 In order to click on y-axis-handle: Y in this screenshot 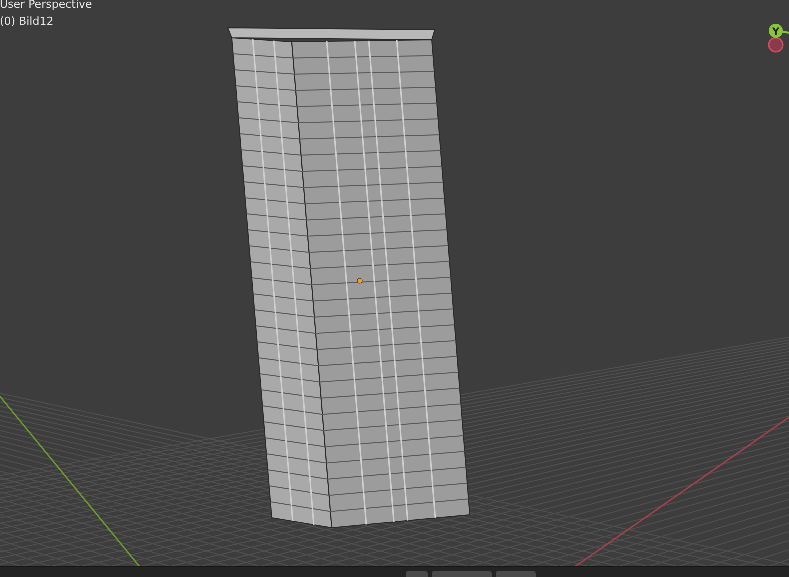, I will do `click(776, 31)`.